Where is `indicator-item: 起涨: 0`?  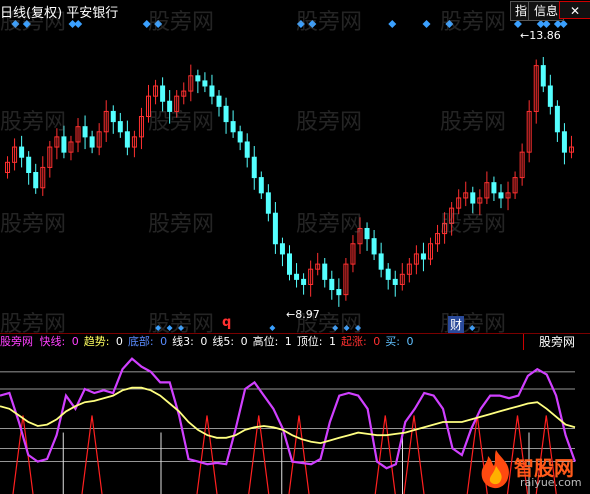 indicator-item: 起涨: 0 is located at coordinates (361, 341).